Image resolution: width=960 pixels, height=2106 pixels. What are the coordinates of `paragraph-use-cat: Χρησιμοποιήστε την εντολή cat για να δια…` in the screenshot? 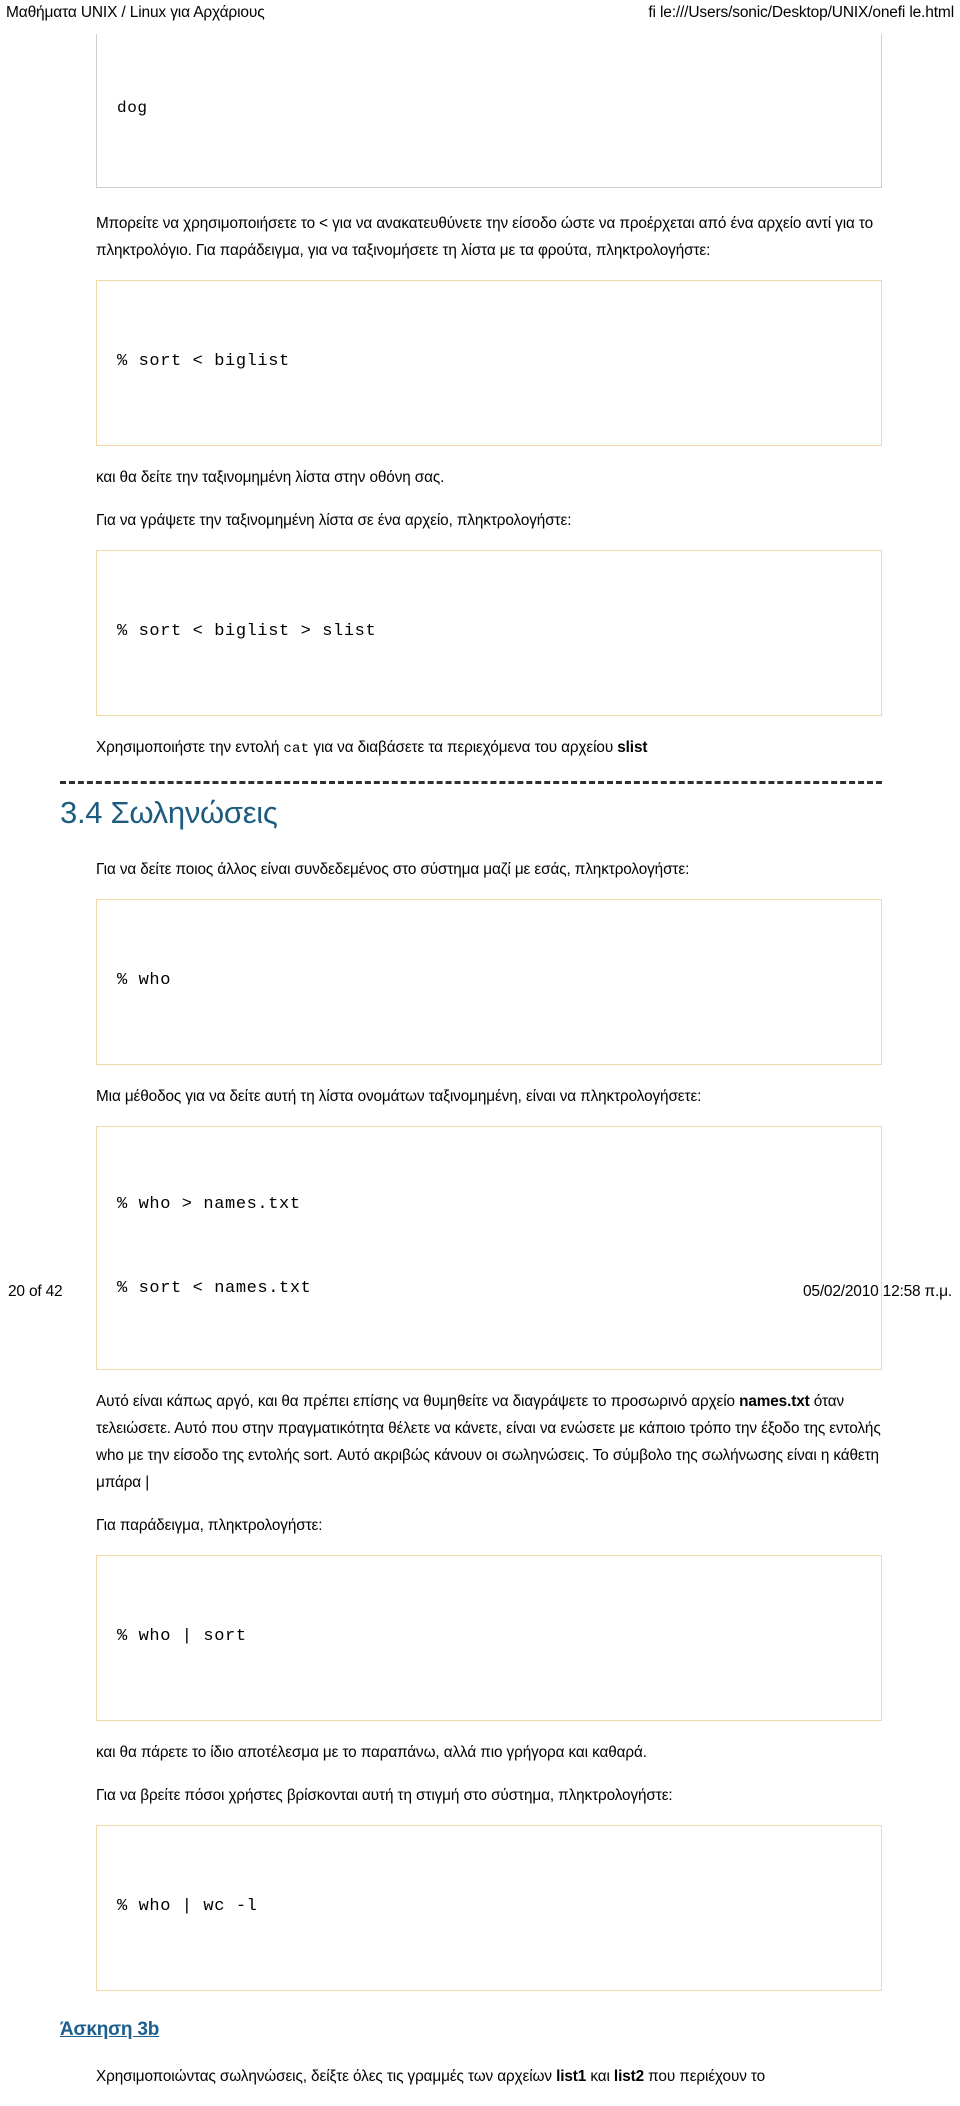 It's located at (489, 748).